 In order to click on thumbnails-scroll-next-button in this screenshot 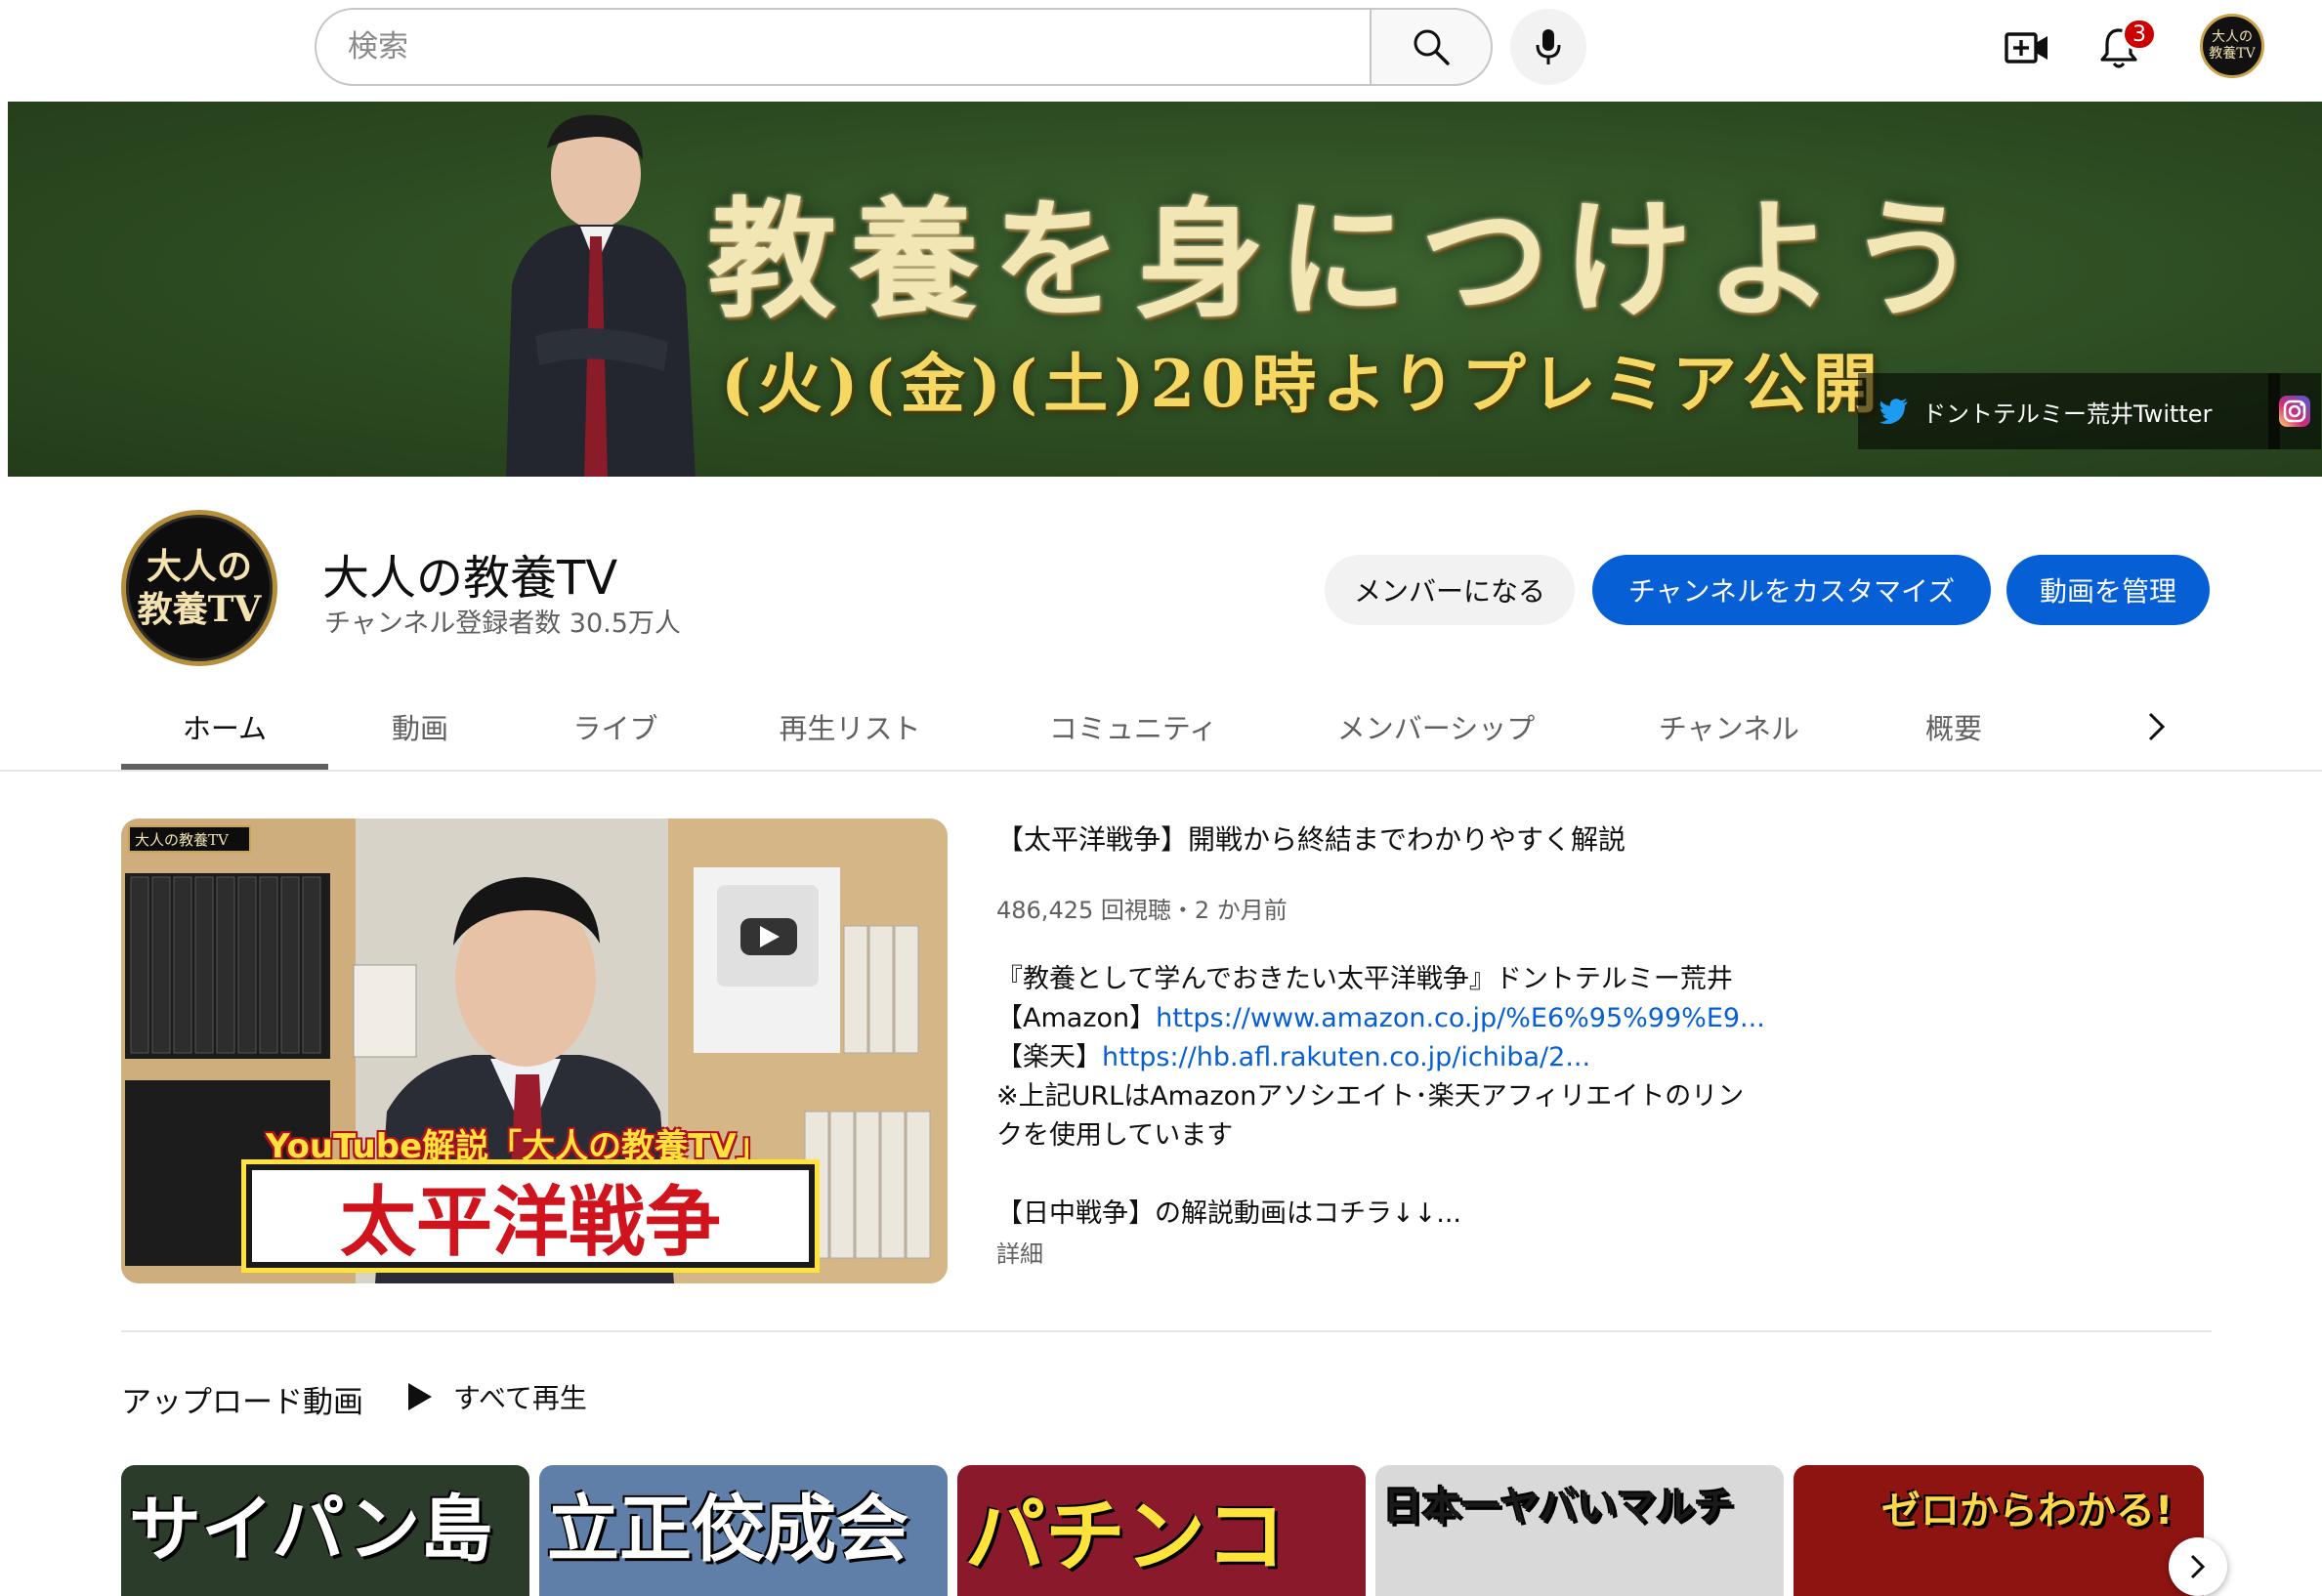, I will do `click(2198, 1566)`.